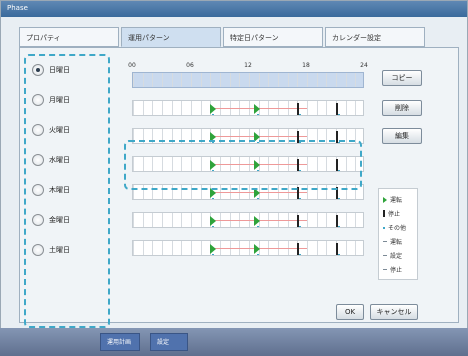 This screenshot has height=356, width=468. Describe the element at coordinates (248, 248) in the screenshot. I see `schedule-row-saturday` at that location.